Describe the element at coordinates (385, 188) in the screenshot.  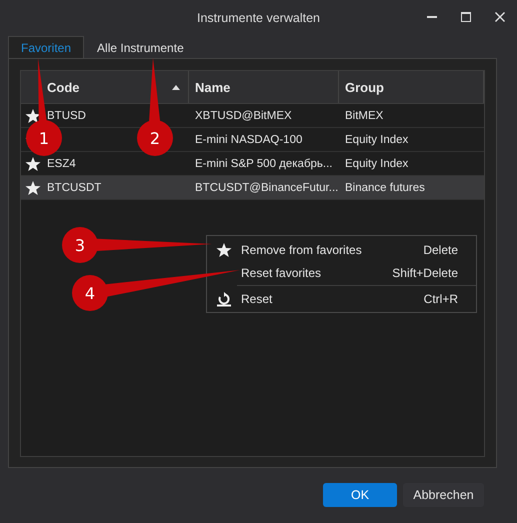
I see `table-cell-text: Binance futures` at that location.